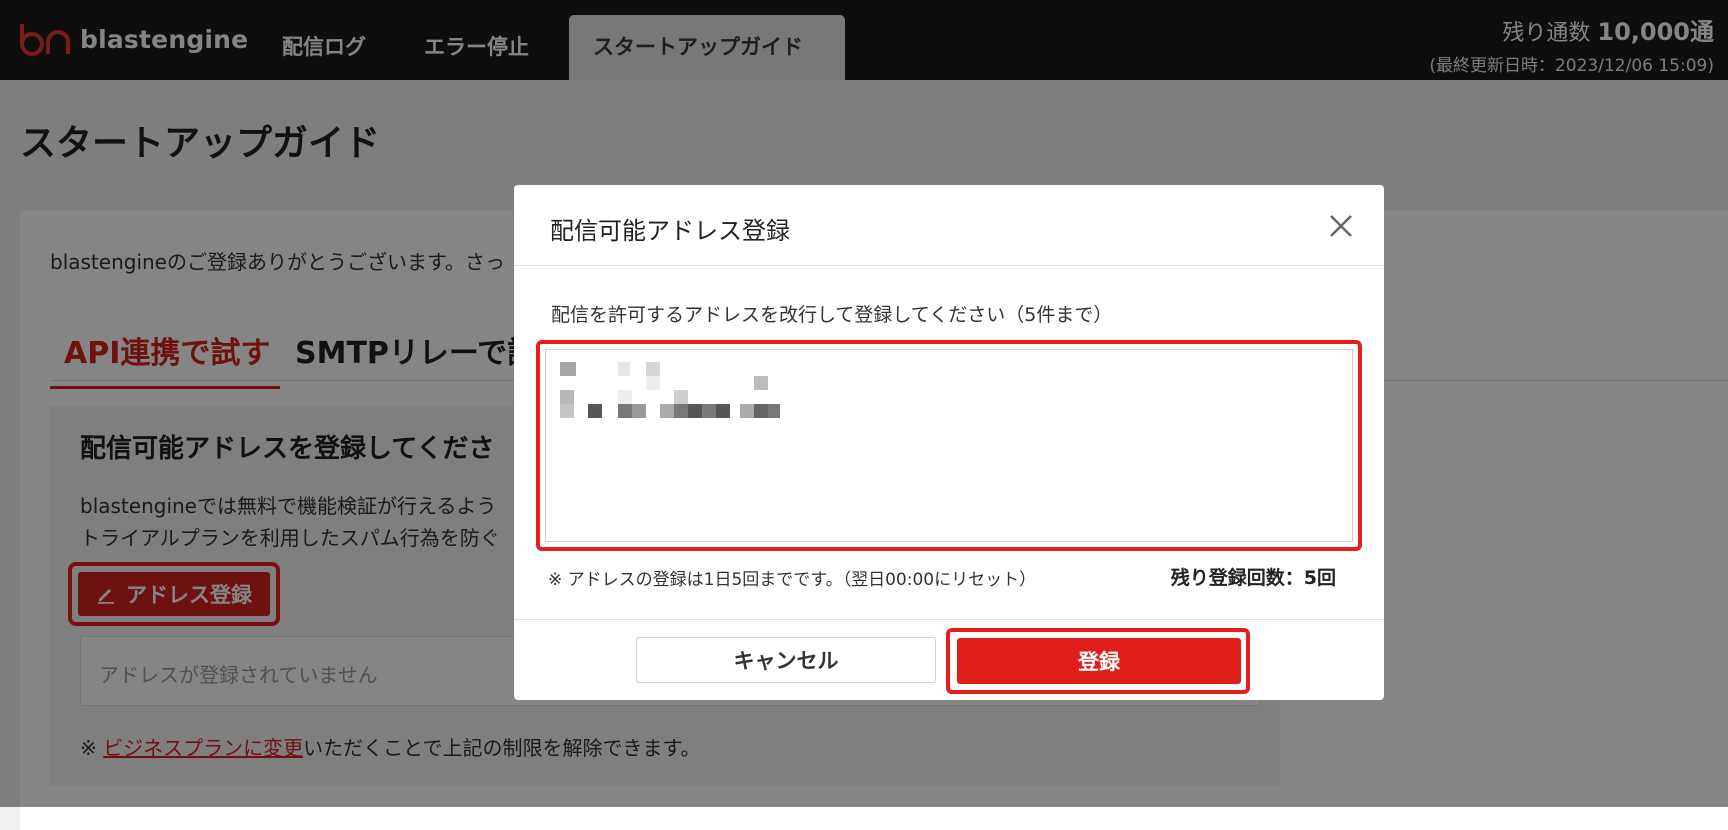  What do you see at coordinates (832, 315) in the screenshot?
I see `address-input-label: 配信を許可するアドレスを改行して登録してください（5件まで）` at bounding box center [832, 315].